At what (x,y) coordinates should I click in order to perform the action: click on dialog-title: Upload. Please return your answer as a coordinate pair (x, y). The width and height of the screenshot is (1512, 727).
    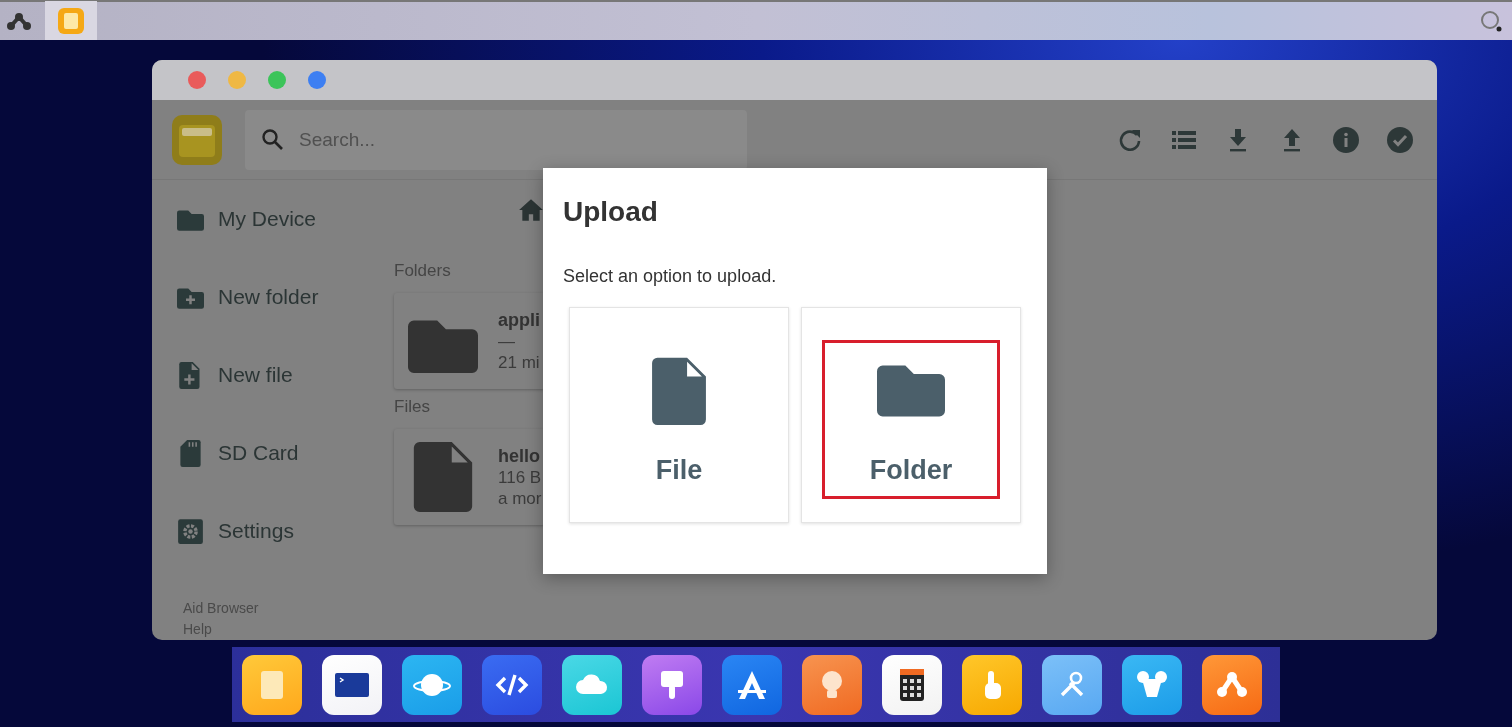
    Looking at the image, I should click on (611, 212).